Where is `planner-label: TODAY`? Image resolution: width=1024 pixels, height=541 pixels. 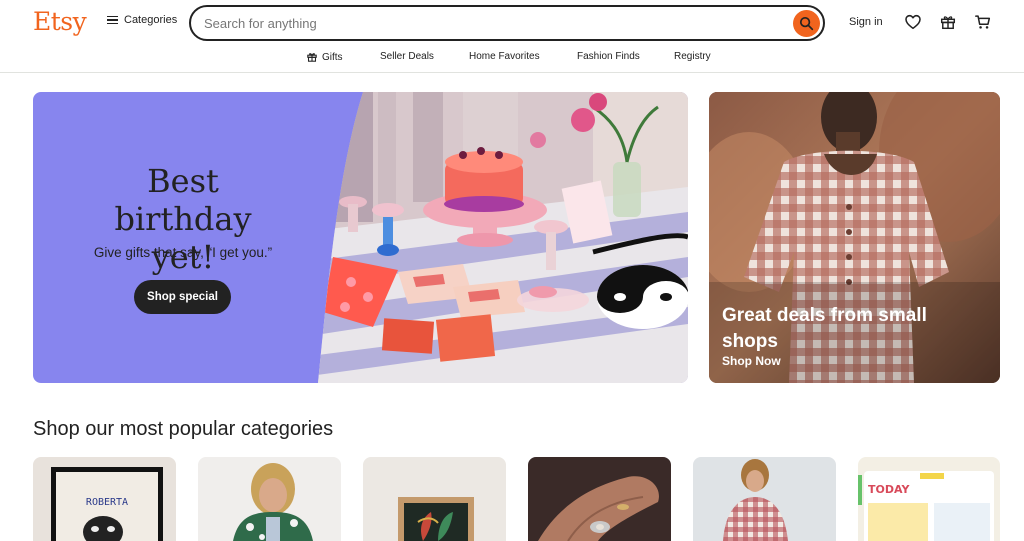 planner-label: TODAY is located at coordinates (889, 489).